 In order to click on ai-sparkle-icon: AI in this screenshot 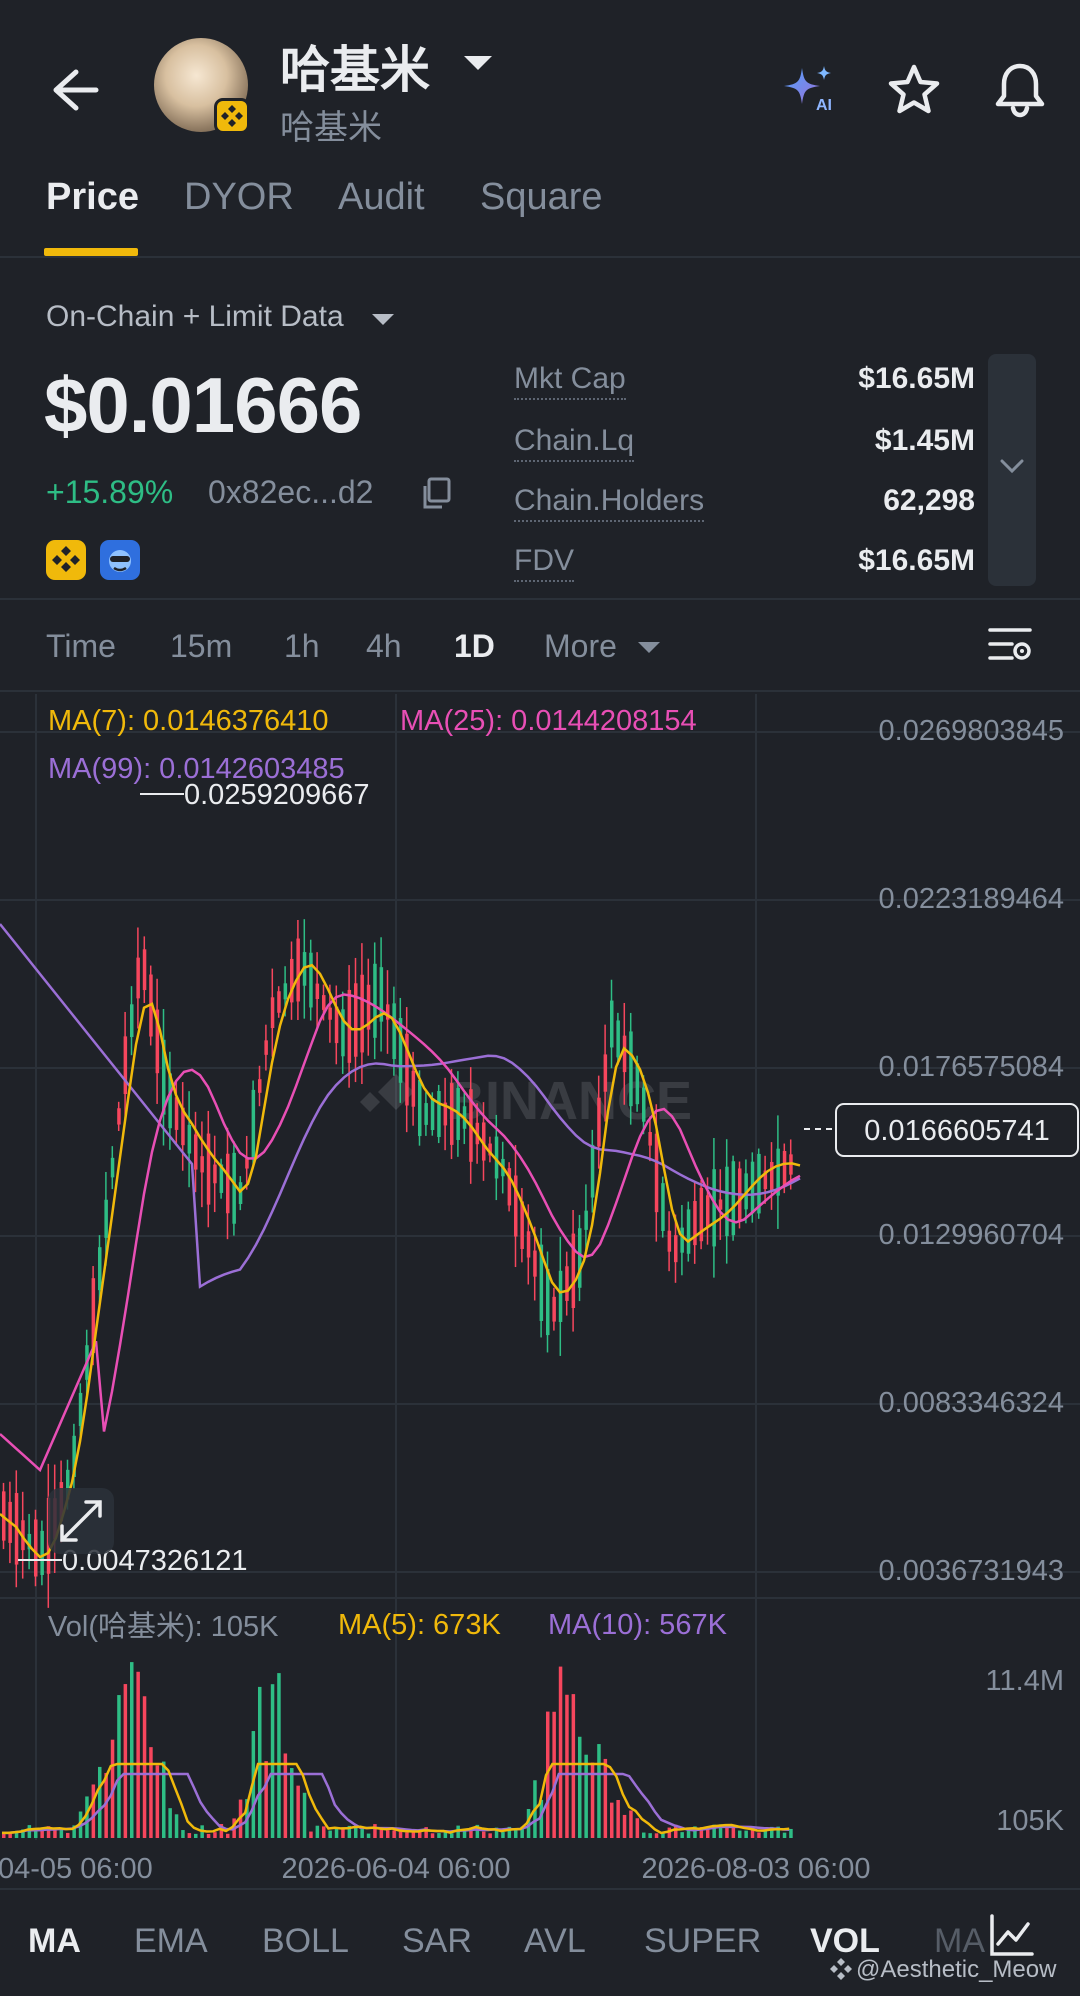, I will do `click(809, 89)`.